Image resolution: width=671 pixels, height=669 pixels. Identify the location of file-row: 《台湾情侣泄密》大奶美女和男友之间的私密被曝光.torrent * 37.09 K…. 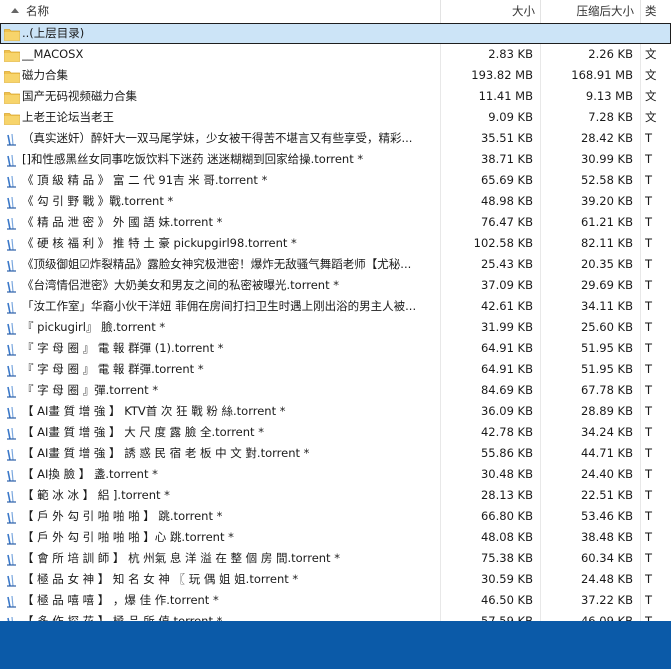
(335, 285).